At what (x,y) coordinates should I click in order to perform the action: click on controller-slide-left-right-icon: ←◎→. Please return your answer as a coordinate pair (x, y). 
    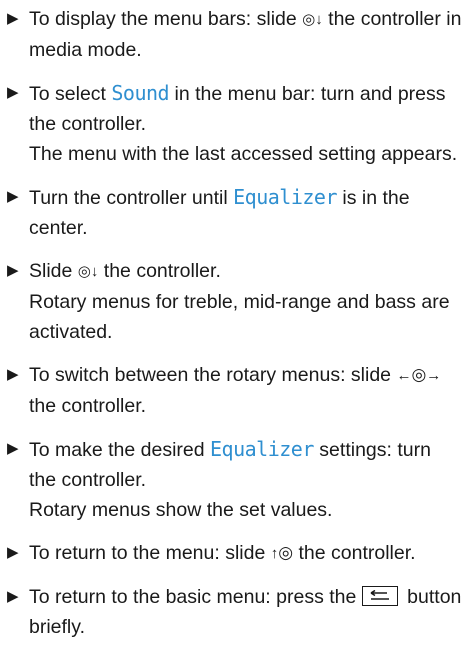
    Looking at the image, I should click on (418, 375).